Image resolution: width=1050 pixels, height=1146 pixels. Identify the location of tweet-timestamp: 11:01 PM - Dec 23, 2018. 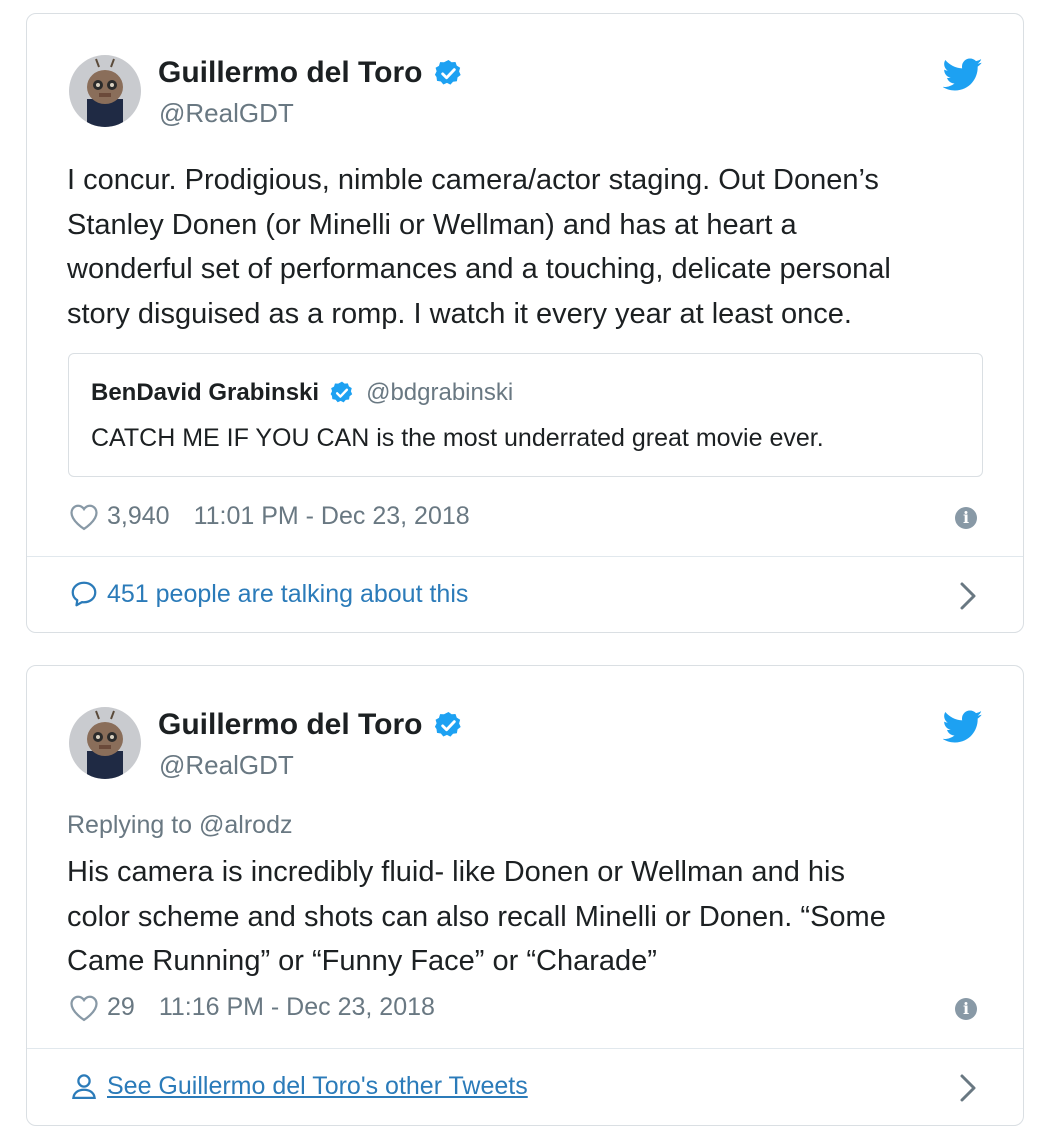
(332, 516).